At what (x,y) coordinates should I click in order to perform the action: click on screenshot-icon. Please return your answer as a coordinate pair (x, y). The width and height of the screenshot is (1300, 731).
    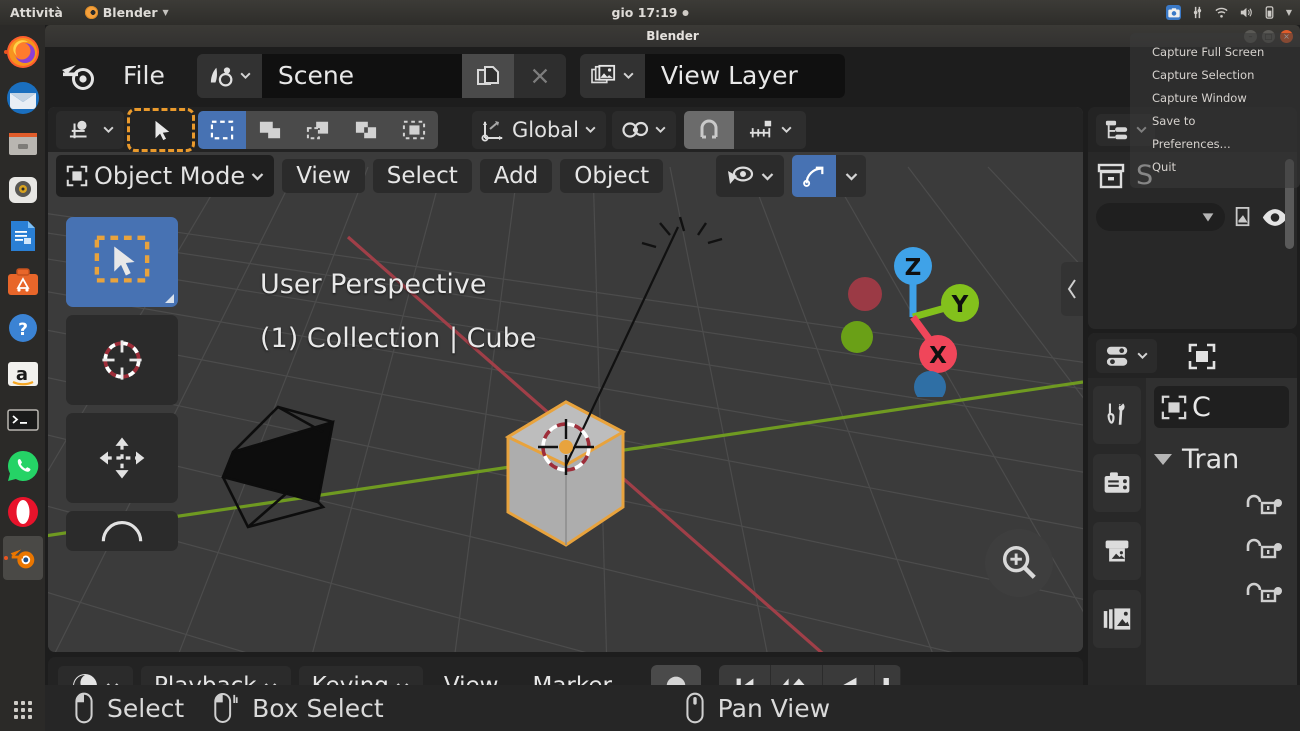
    Looking at the image, I should click on (1173, 12).